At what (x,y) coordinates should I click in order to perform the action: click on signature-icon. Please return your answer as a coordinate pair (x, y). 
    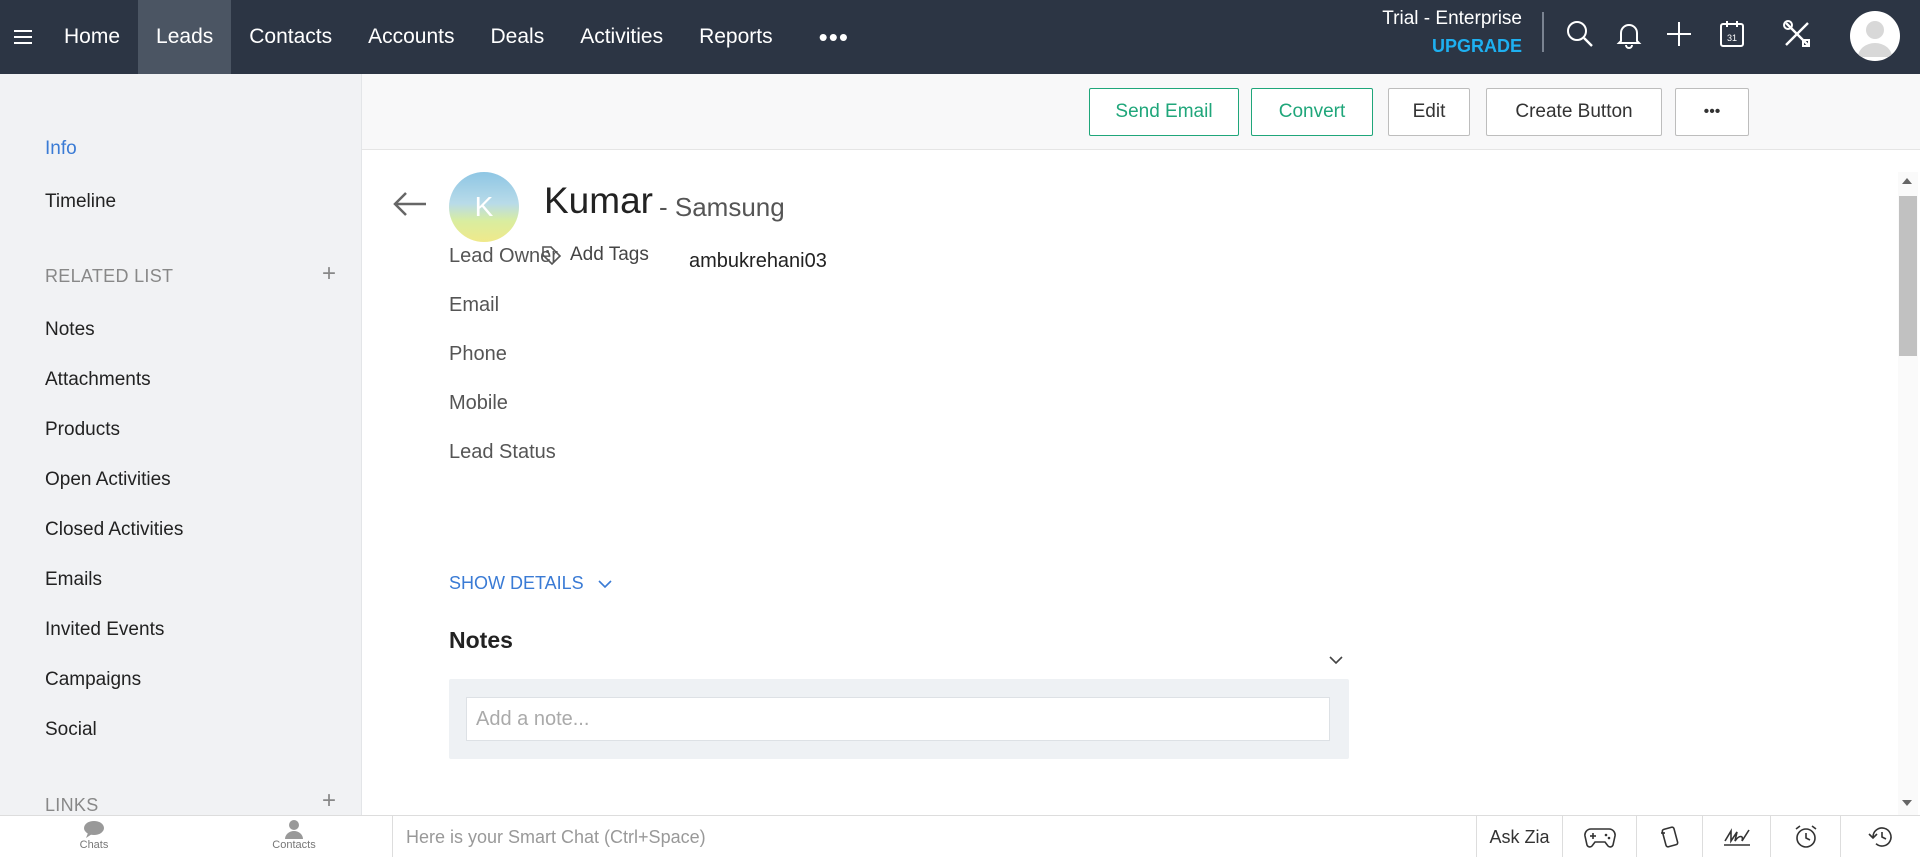
    Looking at the image, I should click on (1736, 836).